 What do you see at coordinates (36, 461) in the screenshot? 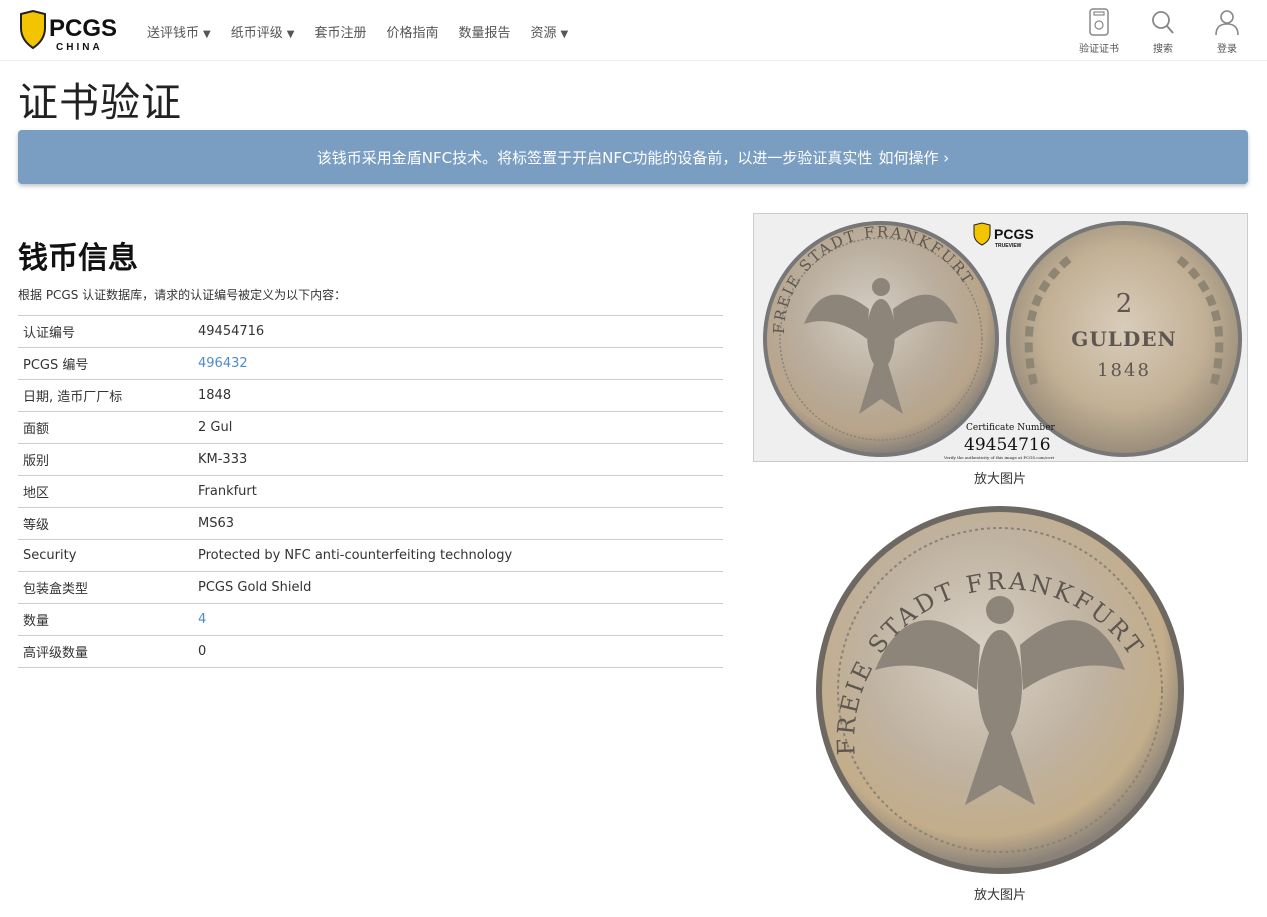
I see `row-label: 版别` at bounding box center [36, 461].